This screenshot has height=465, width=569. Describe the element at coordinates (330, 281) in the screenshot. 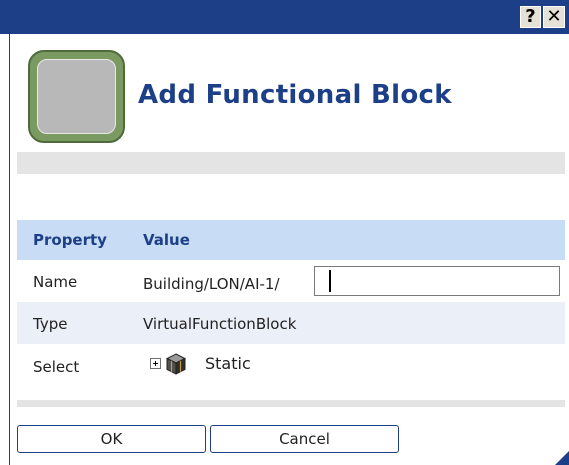

I see `text-cursor` at that location.